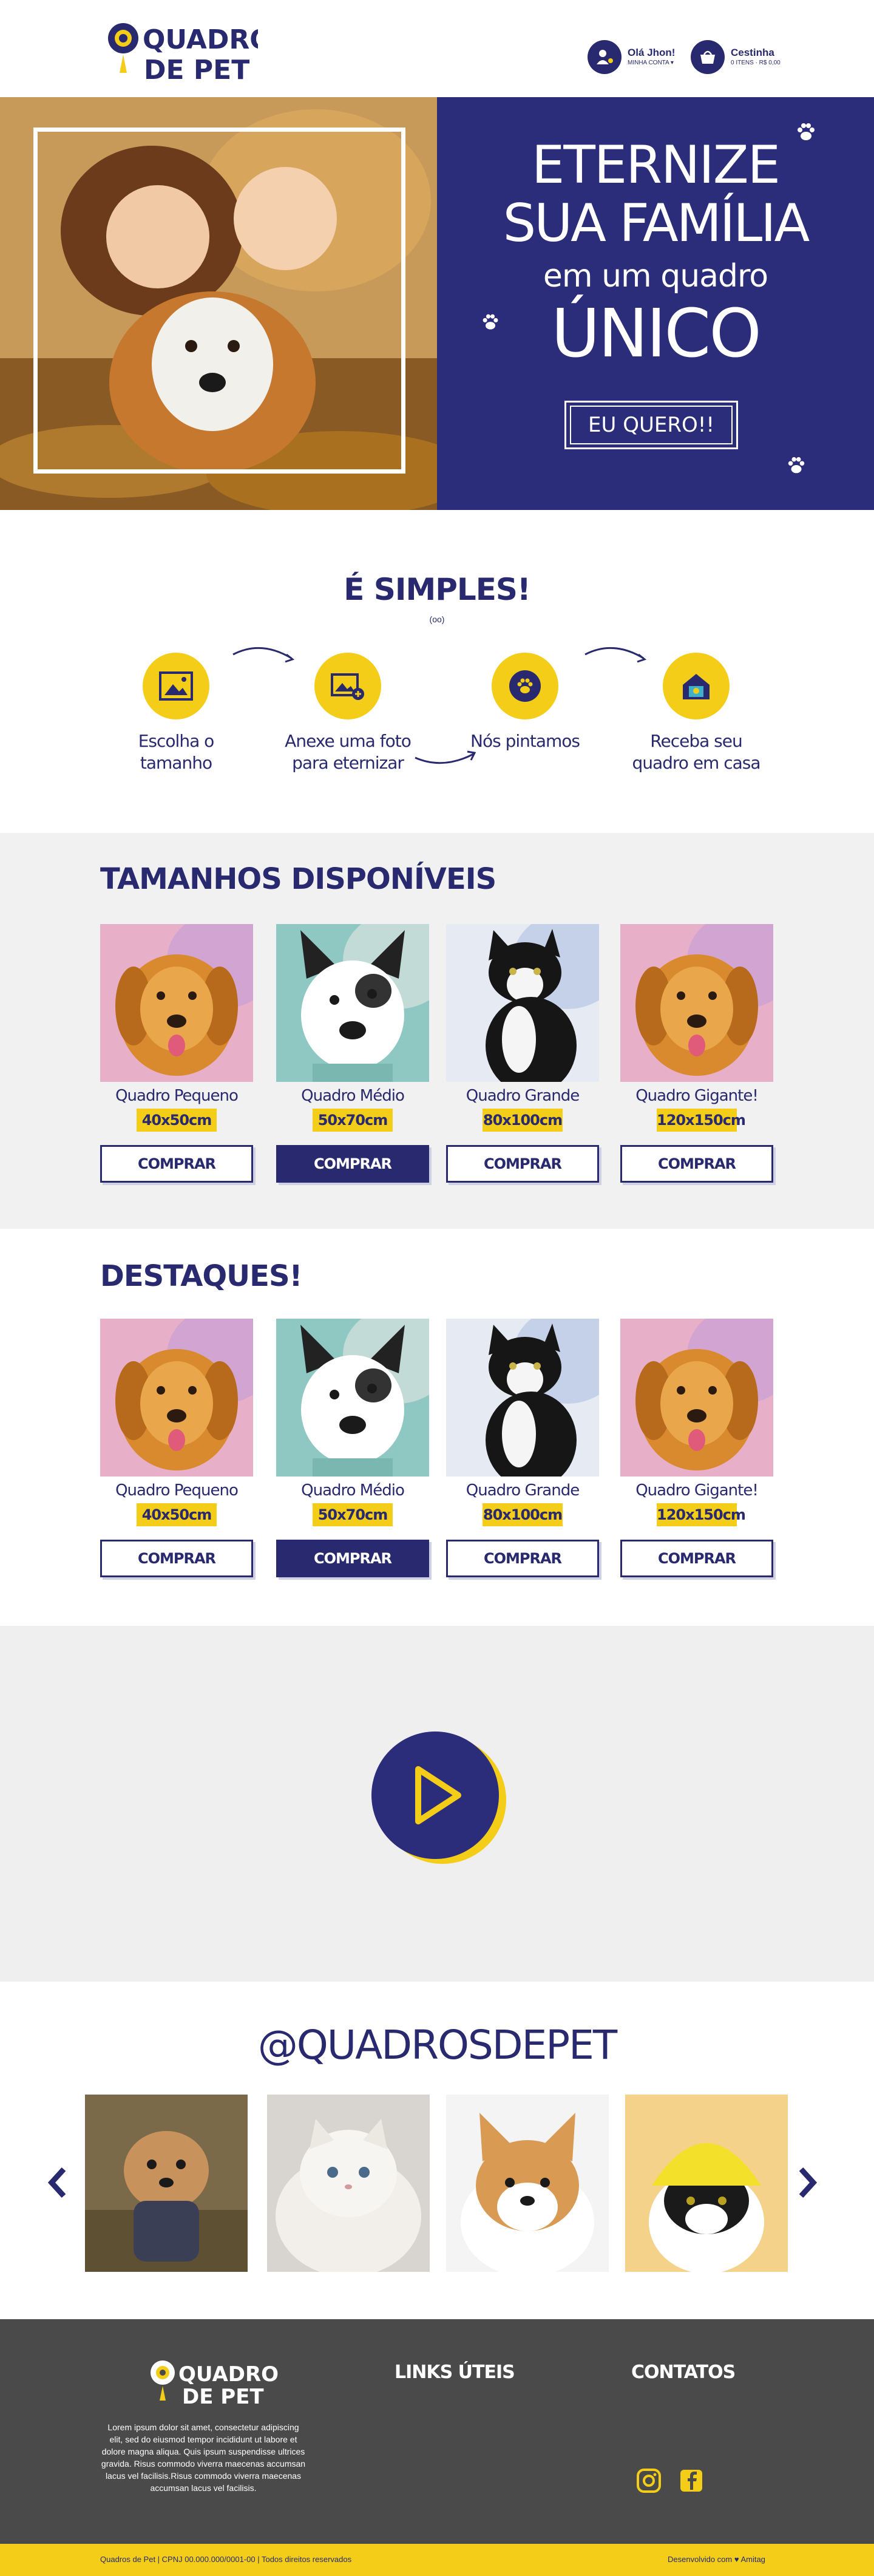 The height and width of the screenshot is (2576, 874). What do you see at coordinates (708, 57) in the screenshot?
I see `basket-icon` at bounding box center [708, 57].